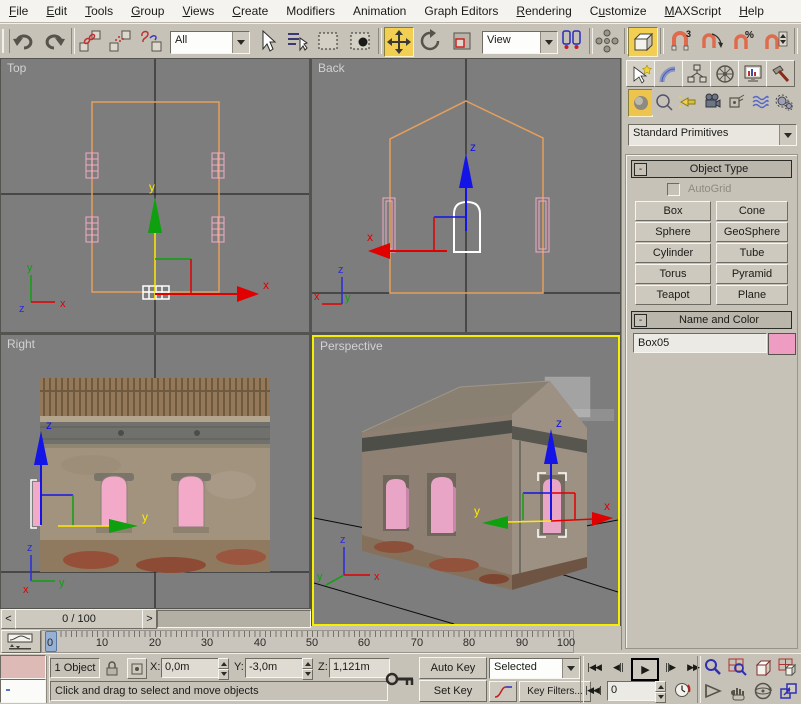 The width and height of the screenshot is (801, 704). What do you see at coordinates (99, 11) in the screenshot?
I see `menu-tools: Tools` at bounding box center [99, 11].